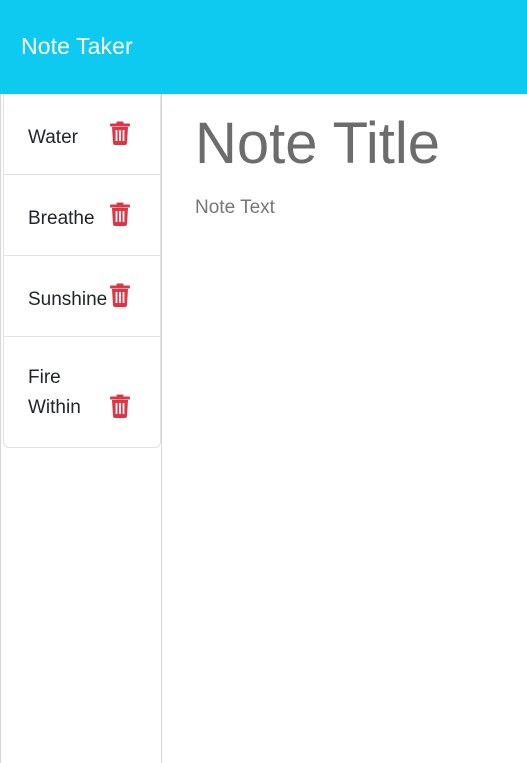  What do you see at coordinates (263, 47) in the screenshot?
I see `navbar: Note Taker` at bounding box center [263, 47].